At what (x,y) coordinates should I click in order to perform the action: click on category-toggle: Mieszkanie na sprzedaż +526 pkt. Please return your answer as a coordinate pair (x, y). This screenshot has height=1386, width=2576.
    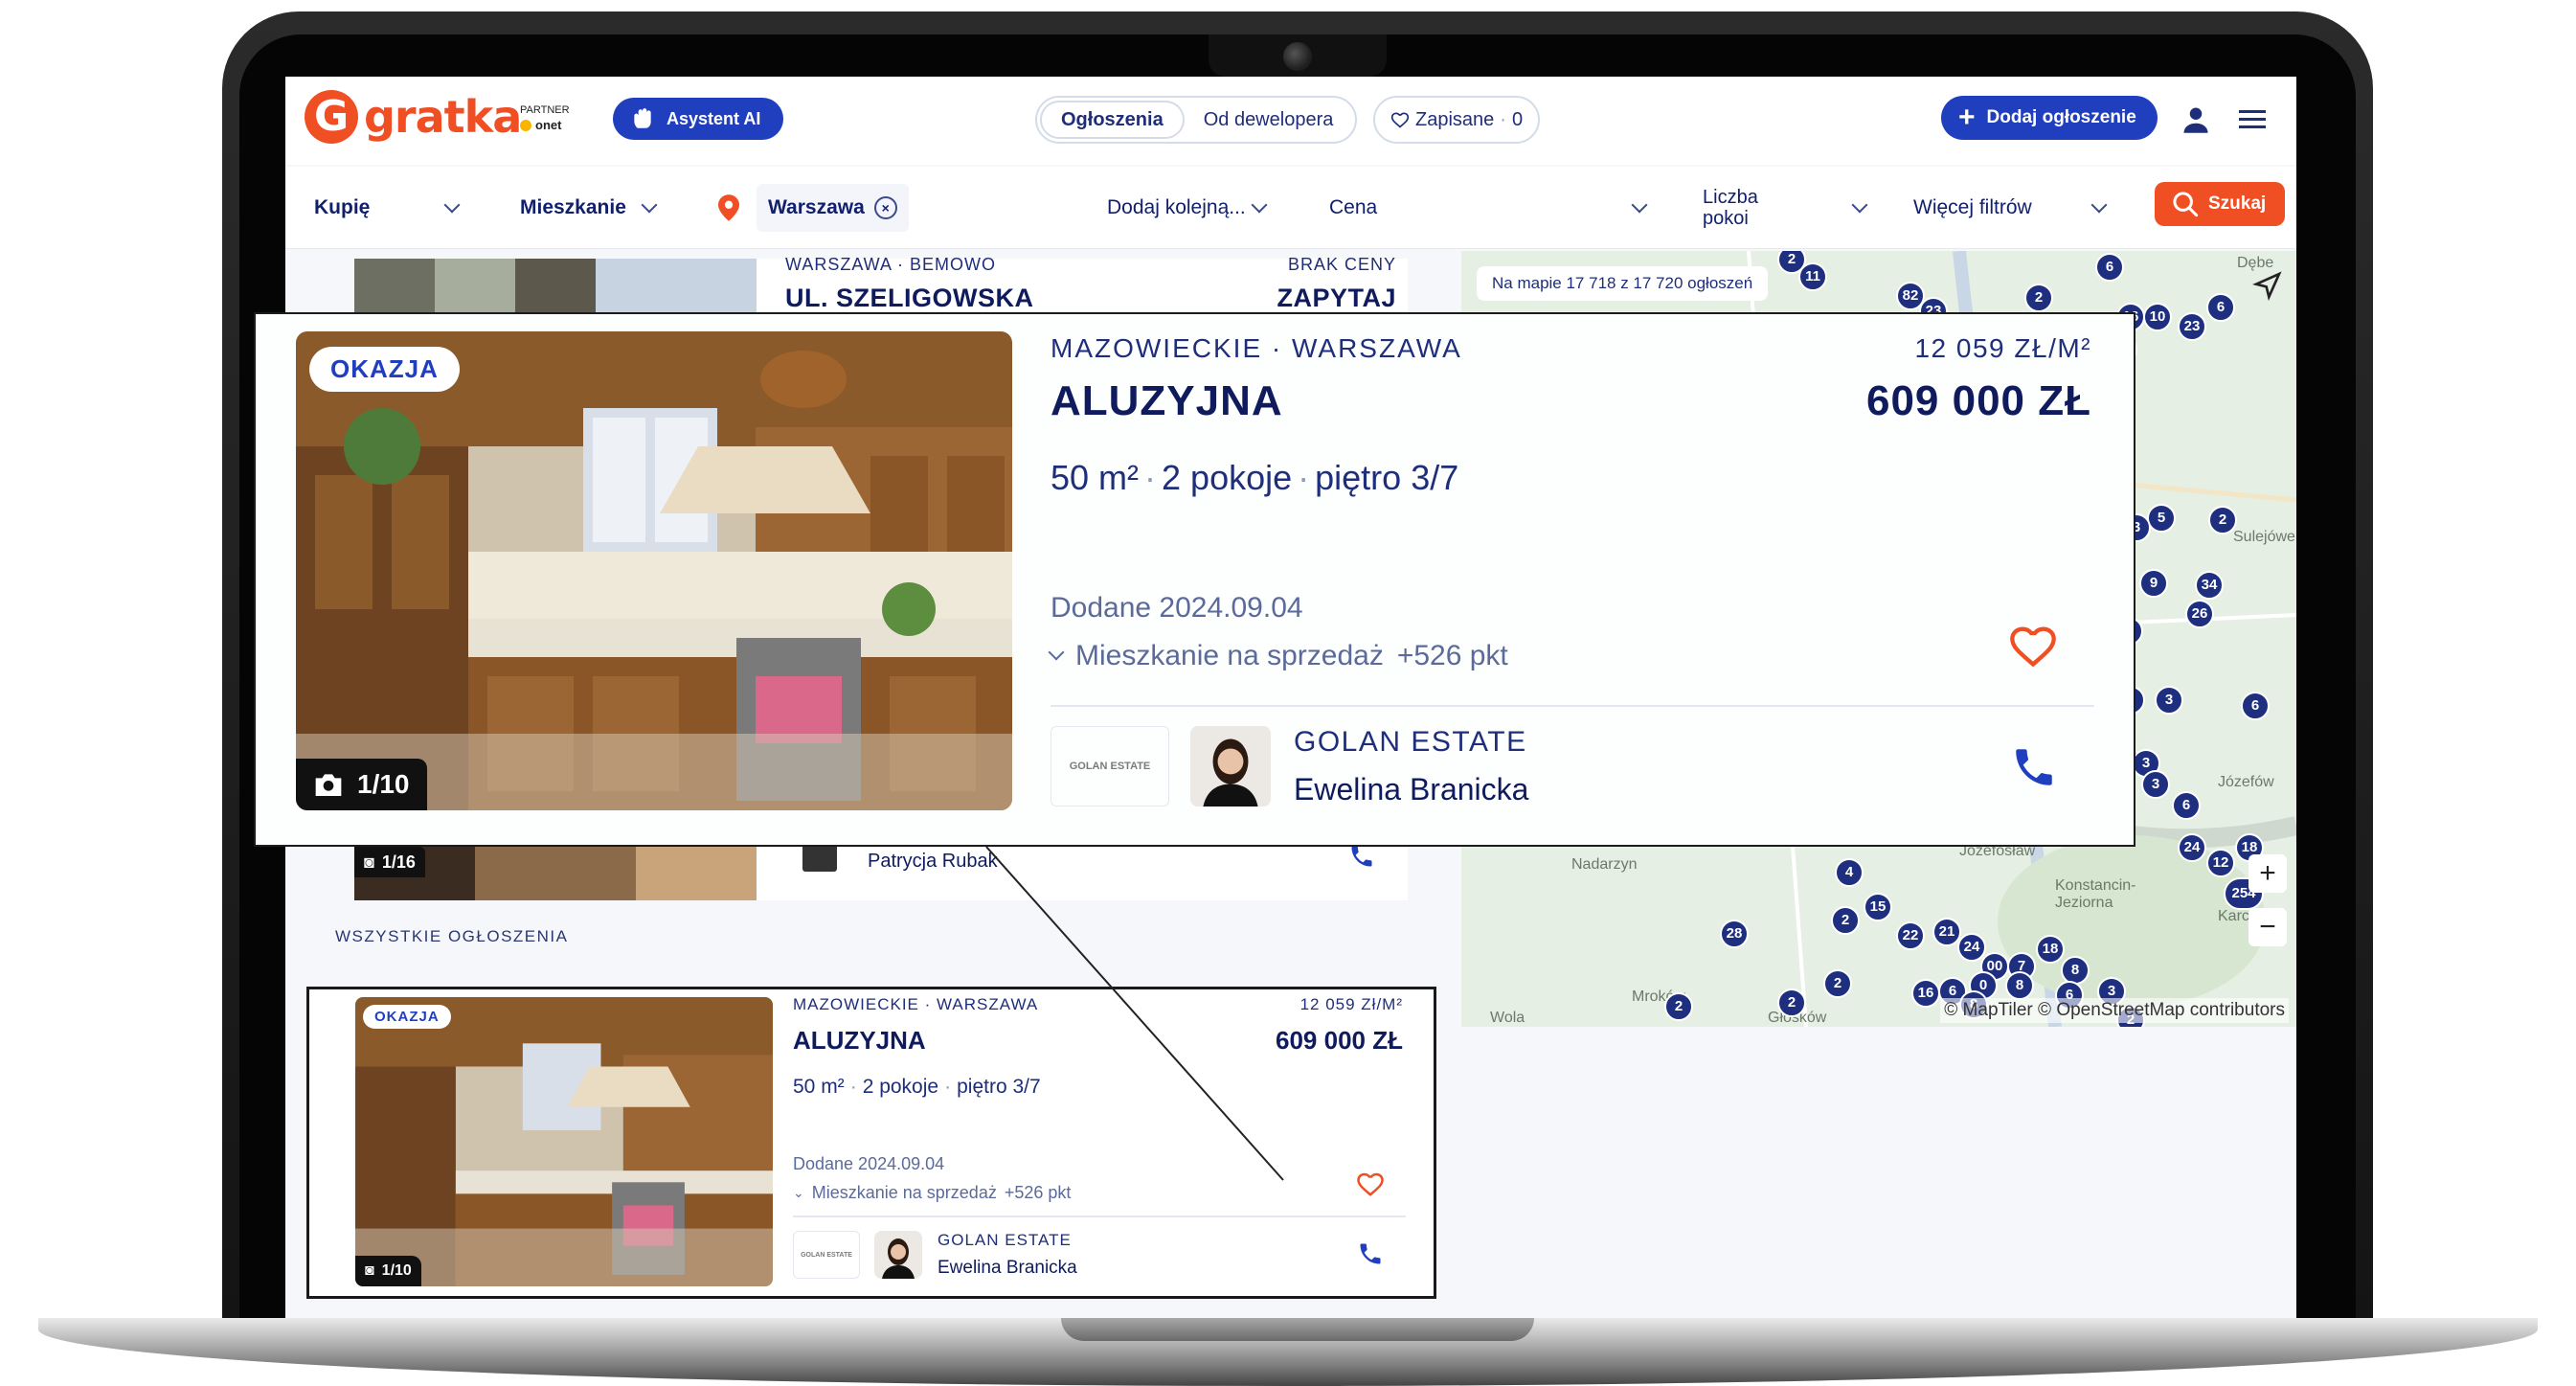
    Looking at the image, I should click on (1278, 656).